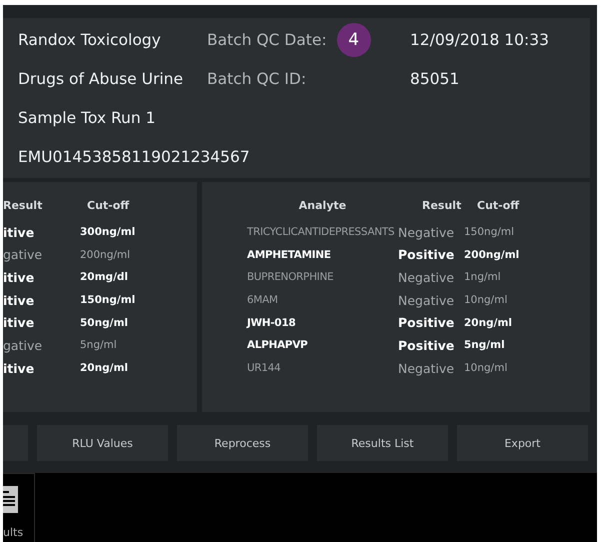 This screenshot has height=542, width=604. Describe the element at coordinates (271, 322) in the screenshot. I see `analyte-cell-text: JWH-018` at that location.